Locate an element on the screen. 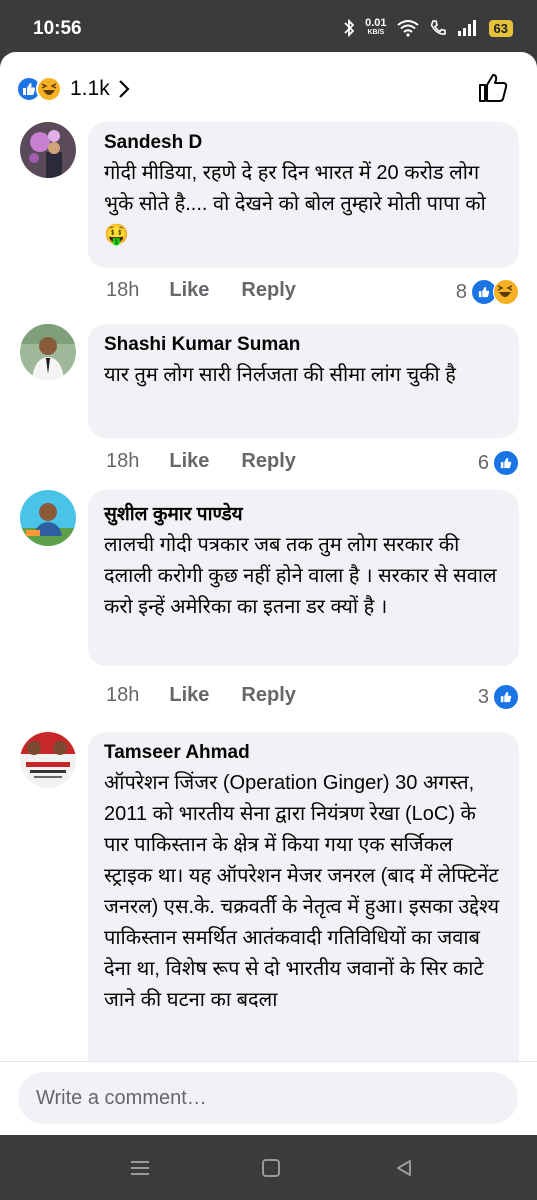 The height and width of the screenshot is (1200, 537). back-button is located at coordinates (404, 1168).